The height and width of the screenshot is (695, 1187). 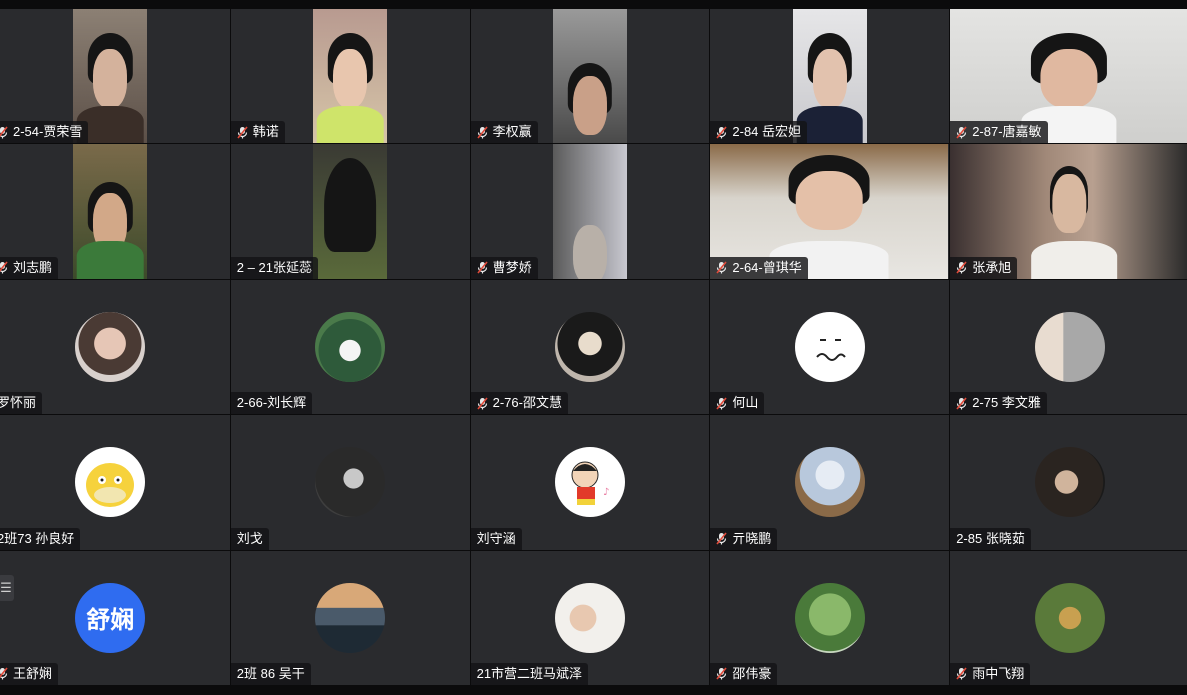 I want to click on participant-name: 2-54-贾荣雪, so click(x=48, y=132).